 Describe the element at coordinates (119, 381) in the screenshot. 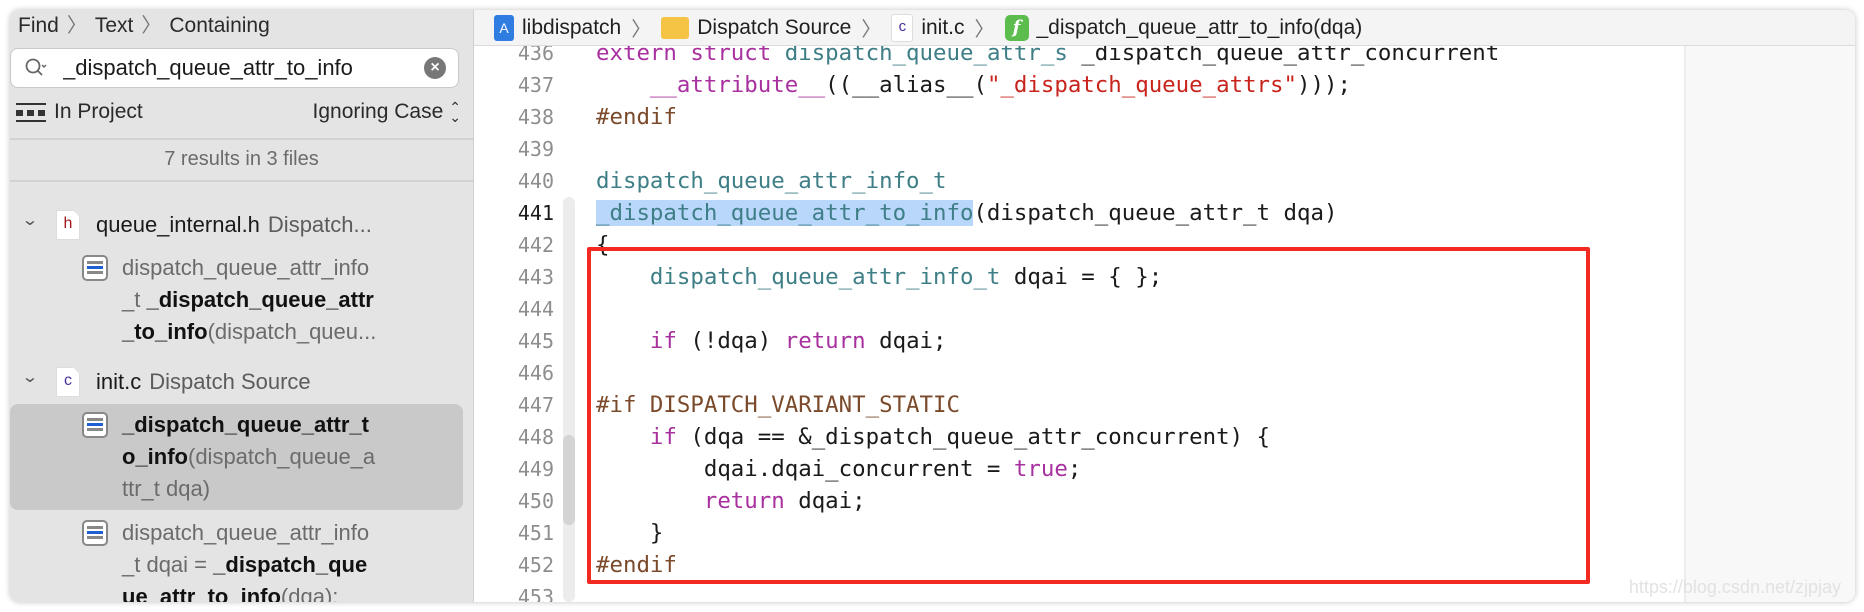

I see `file-name: init.c` at that location.